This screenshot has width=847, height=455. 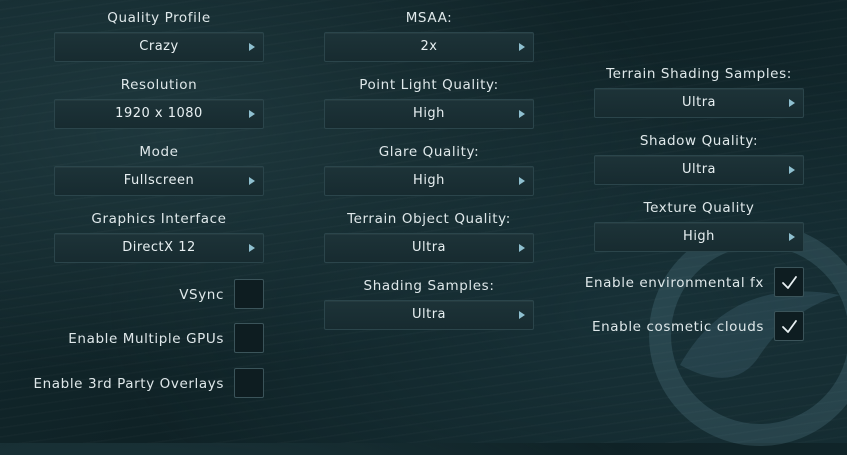 I want to click on glare-quality-label: Glare Quality:, so click(x=429, y=152).